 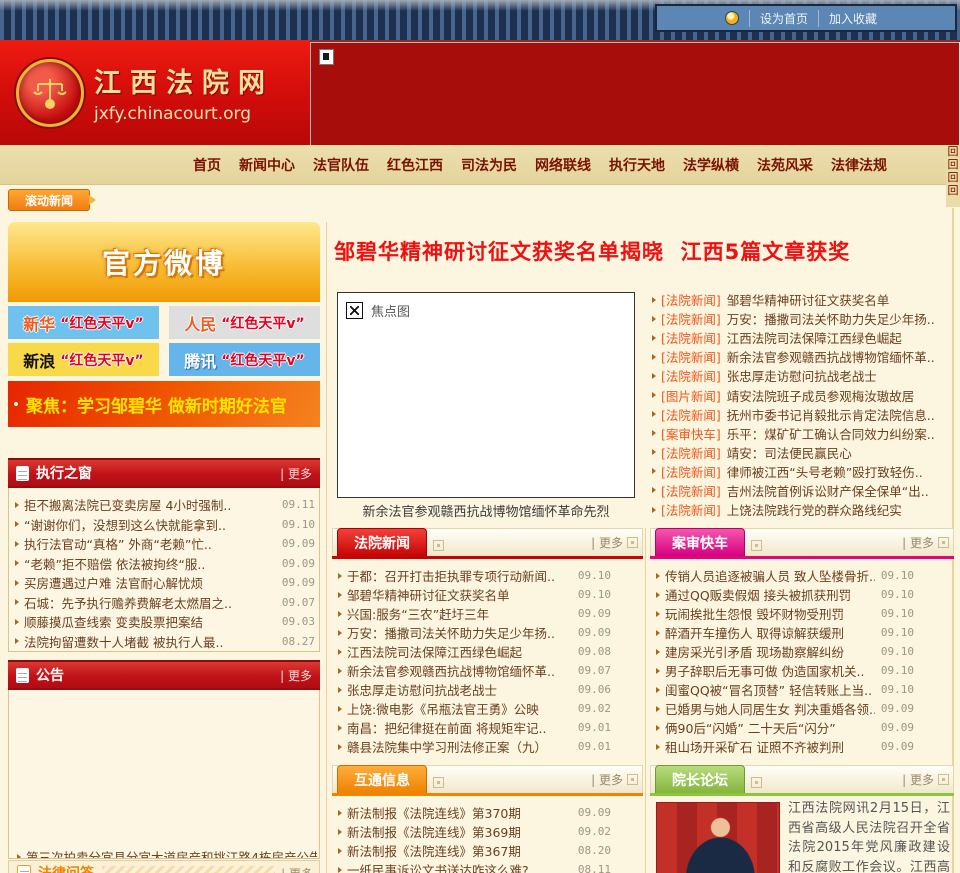 What do you see at coordinates (486, 395) in the screenshot?
I see `focus-image-placeholder: 焦点图` at bounding box center [486, 395].